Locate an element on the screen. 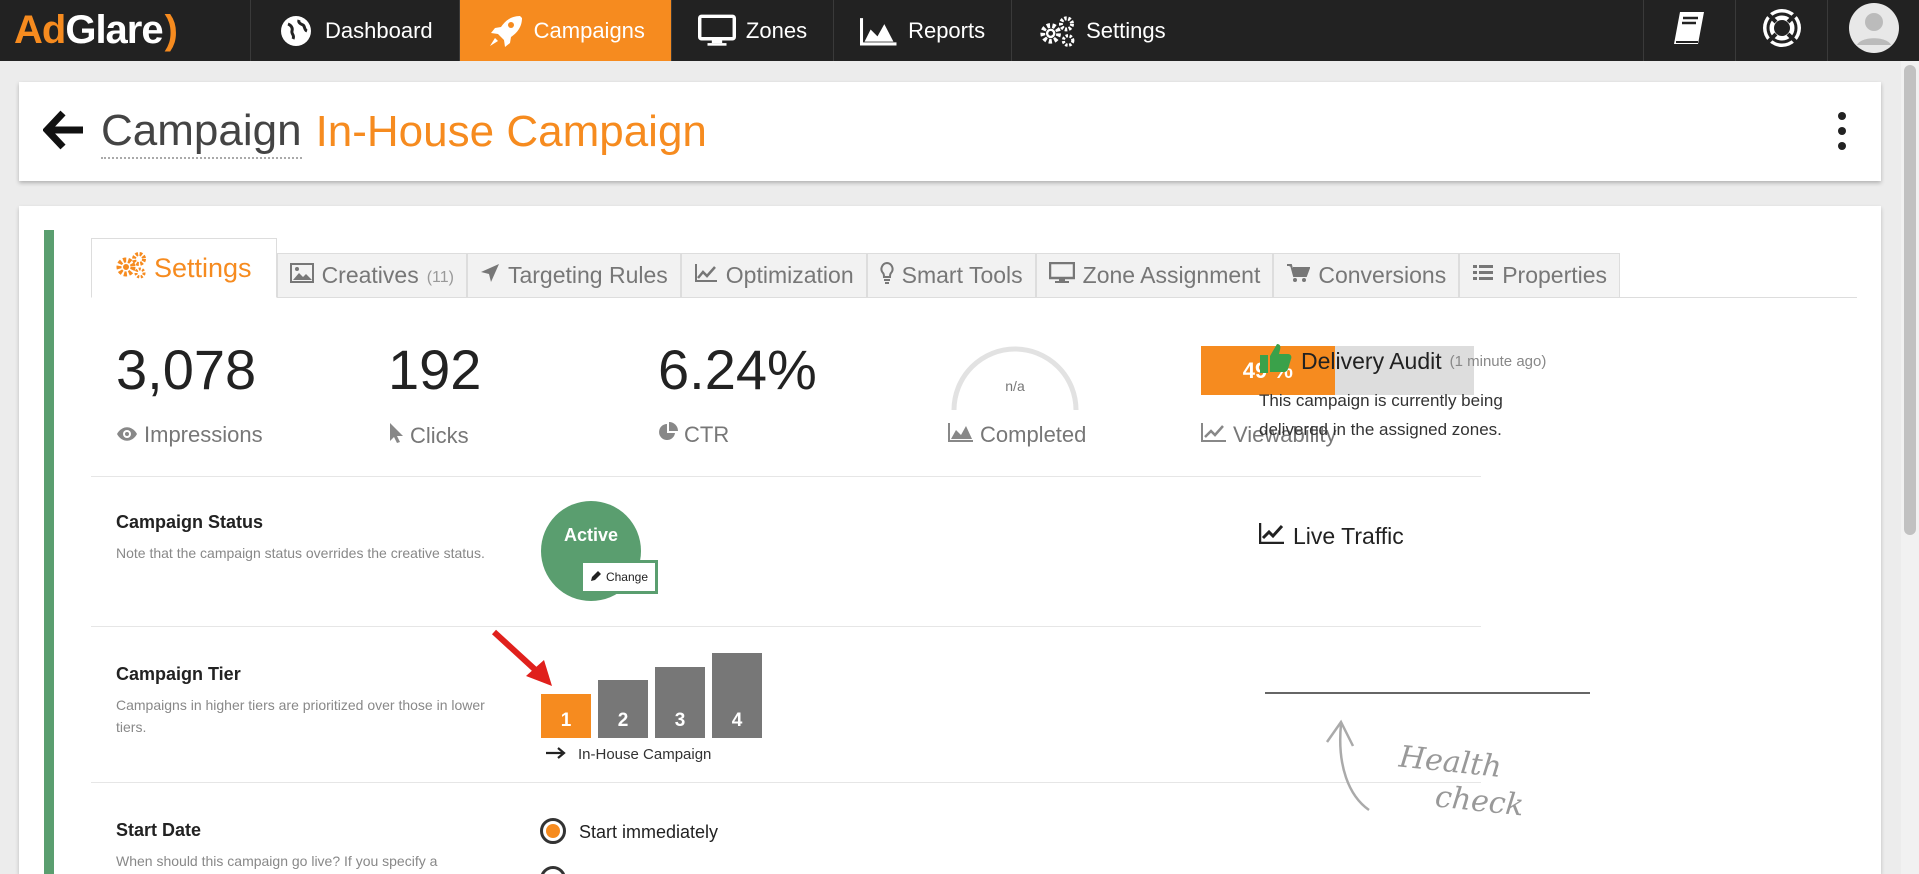 This screenshot has width=1919, height=874. nav-campaigns: Campaigns is located at coordinates (564, 30).